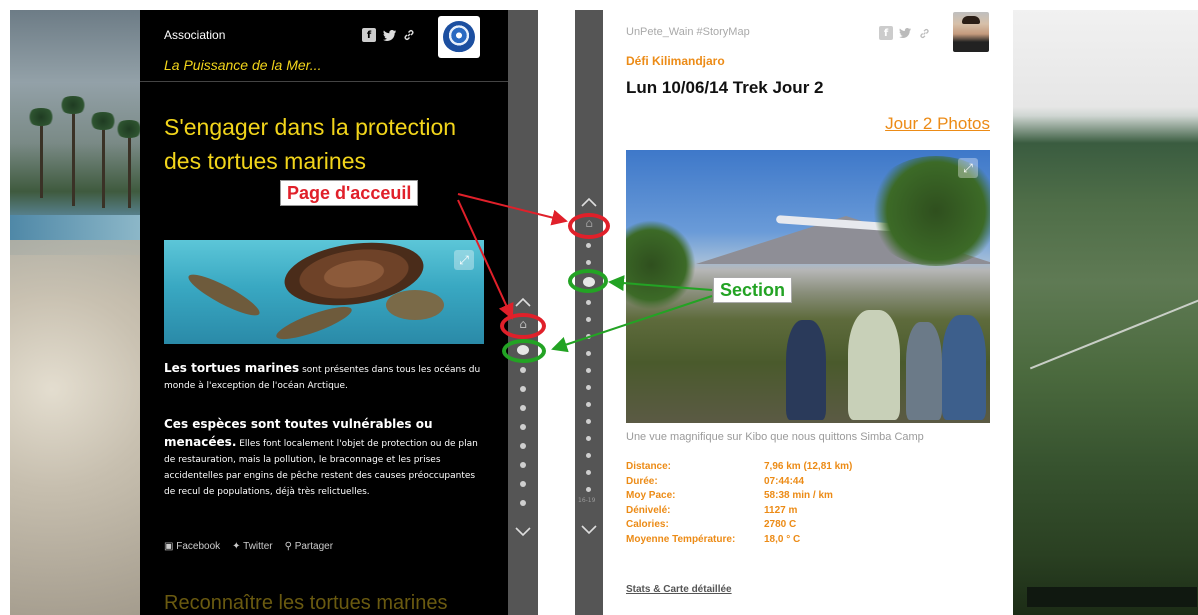 This screenshot has height=615, width=1198. What do you see at coordinates (415, 305) in the screenshot?
I see `turtle-head` at bounding box center [415, 305].